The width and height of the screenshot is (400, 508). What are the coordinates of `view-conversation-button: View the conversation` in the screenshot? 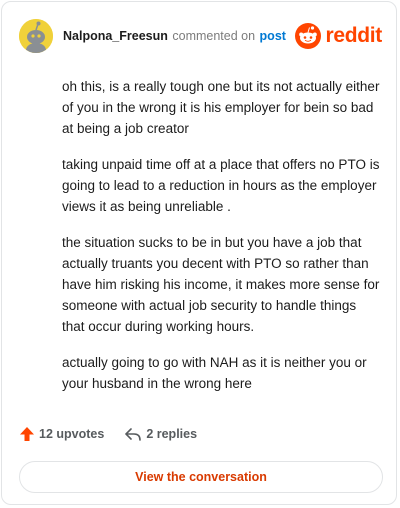 It's located at (201, 477).